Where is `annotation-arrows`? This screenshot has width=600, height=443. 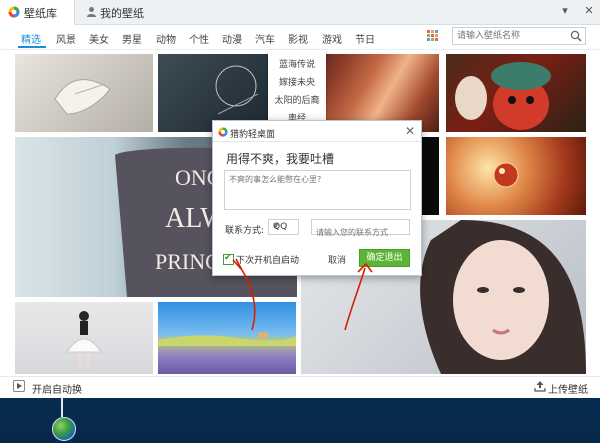 annotation-arrows is located at coordinates (302, 294).